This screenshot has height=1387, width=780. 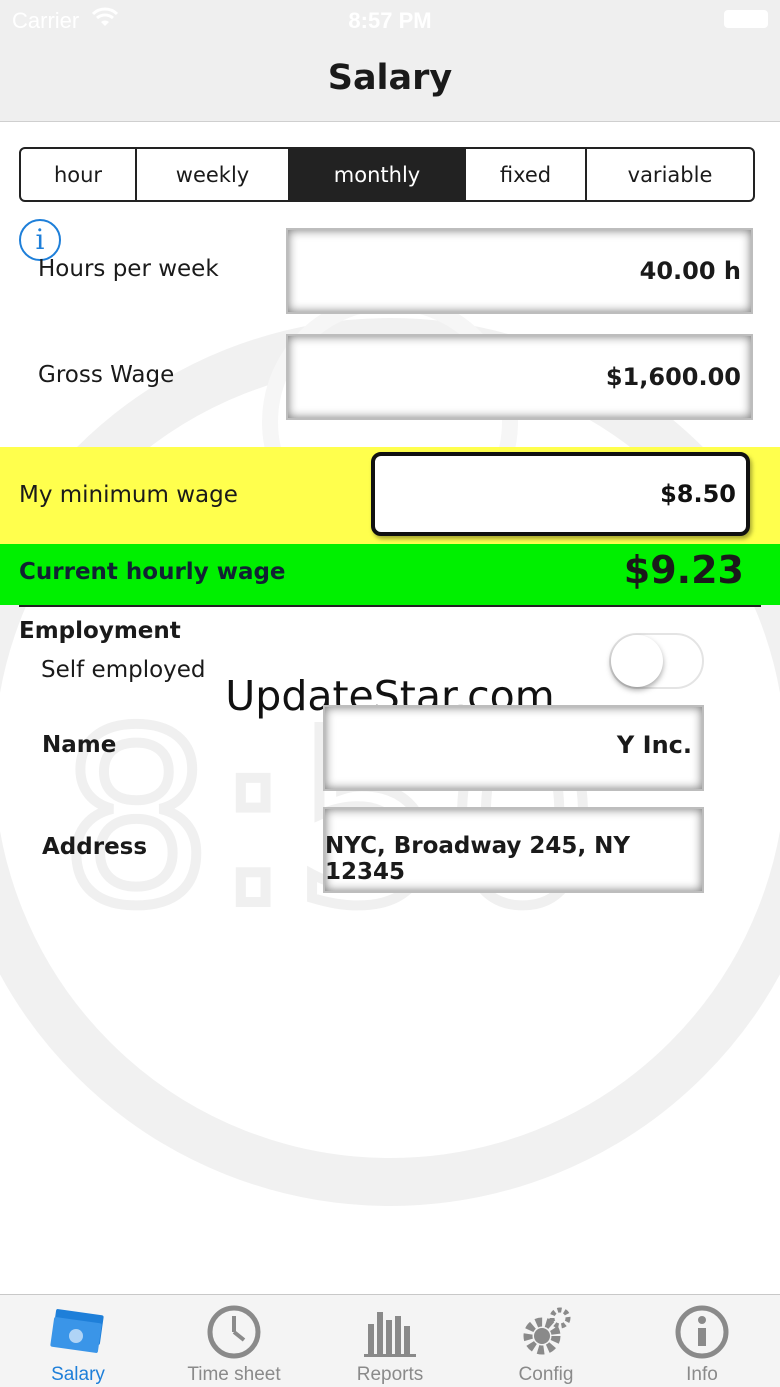 What do you see at coordinates (77, 1331) in the screenshot?
I see `money-icon` at bounding box center [77, 1331].